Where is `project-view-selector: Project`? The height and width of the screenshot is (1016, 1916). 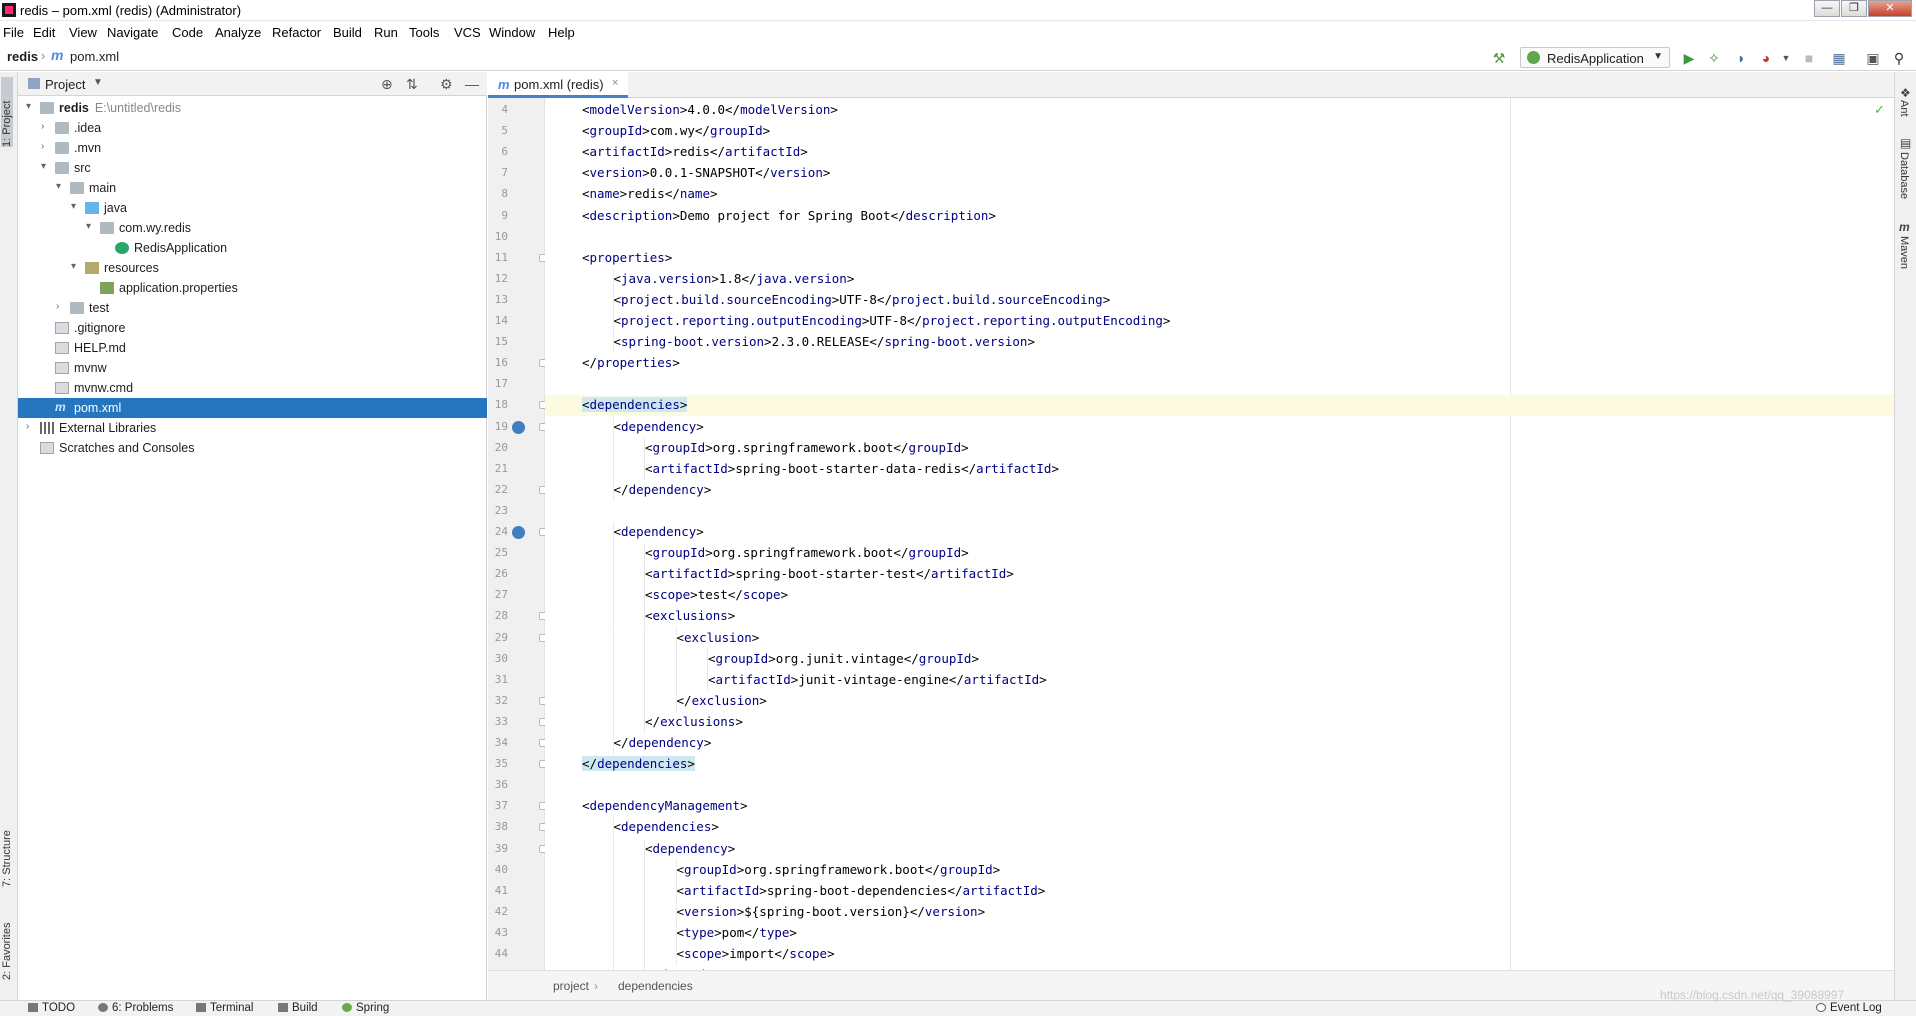
project-view-selector: Project is located at coordinates (65, 84).